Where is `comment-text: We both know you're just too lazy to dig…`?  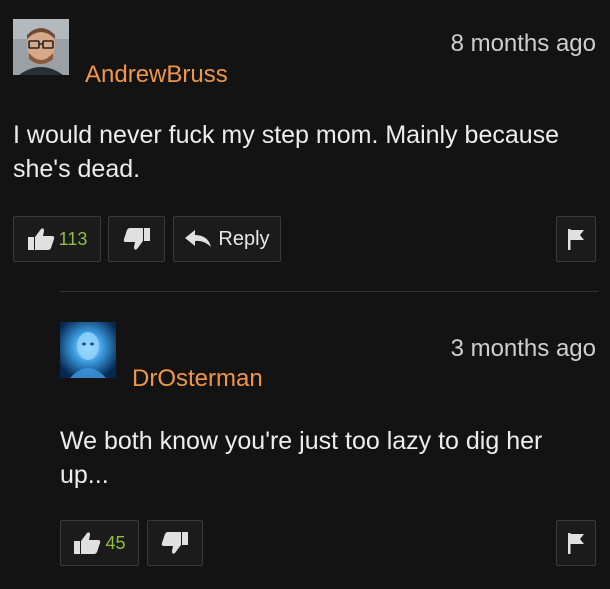 comment-text: We both know you're just too lazy to dig… is located at coordinates (301, 458).